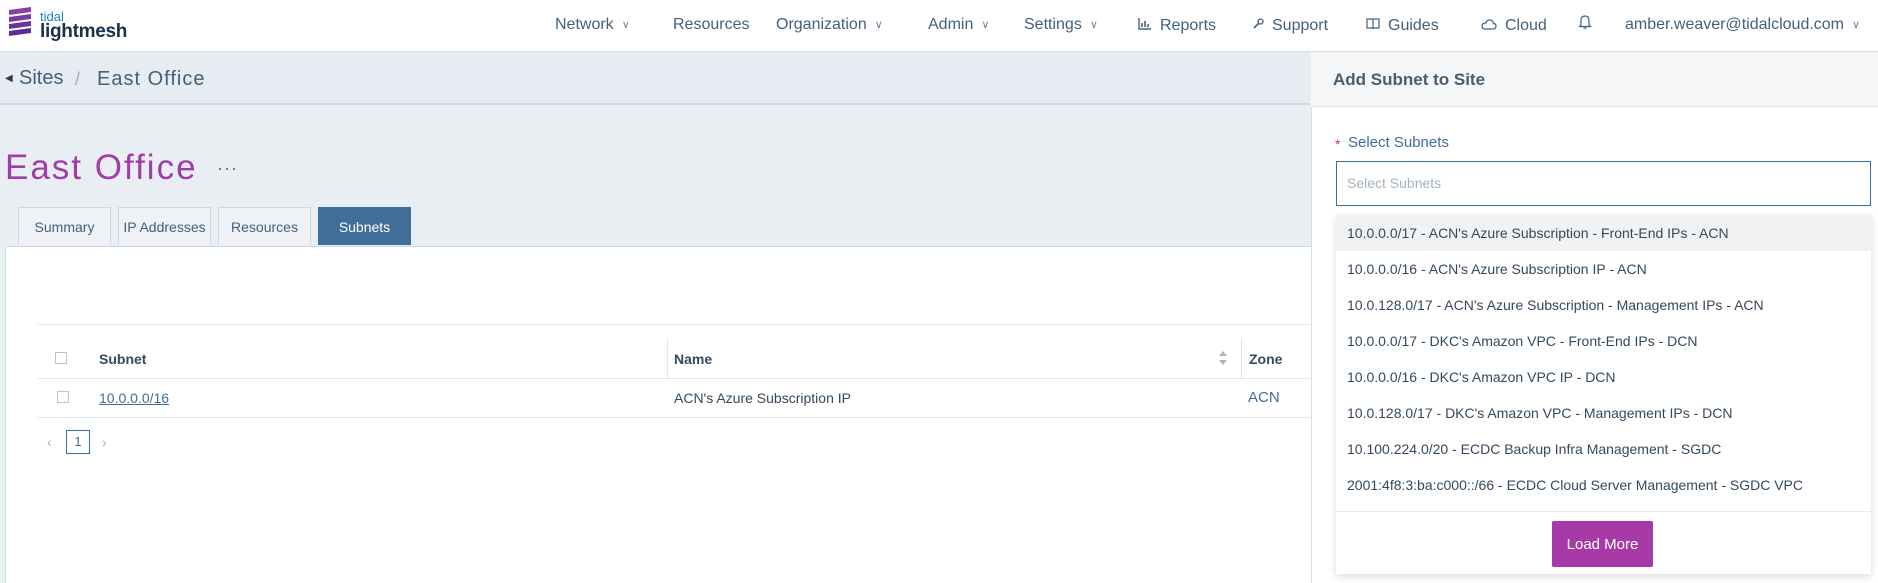 The width and height of the screenshot is (1878, 583). Describe the element at coordinates (64, 226) in the screenshot. I see `tab-summary: Summary` at that location.